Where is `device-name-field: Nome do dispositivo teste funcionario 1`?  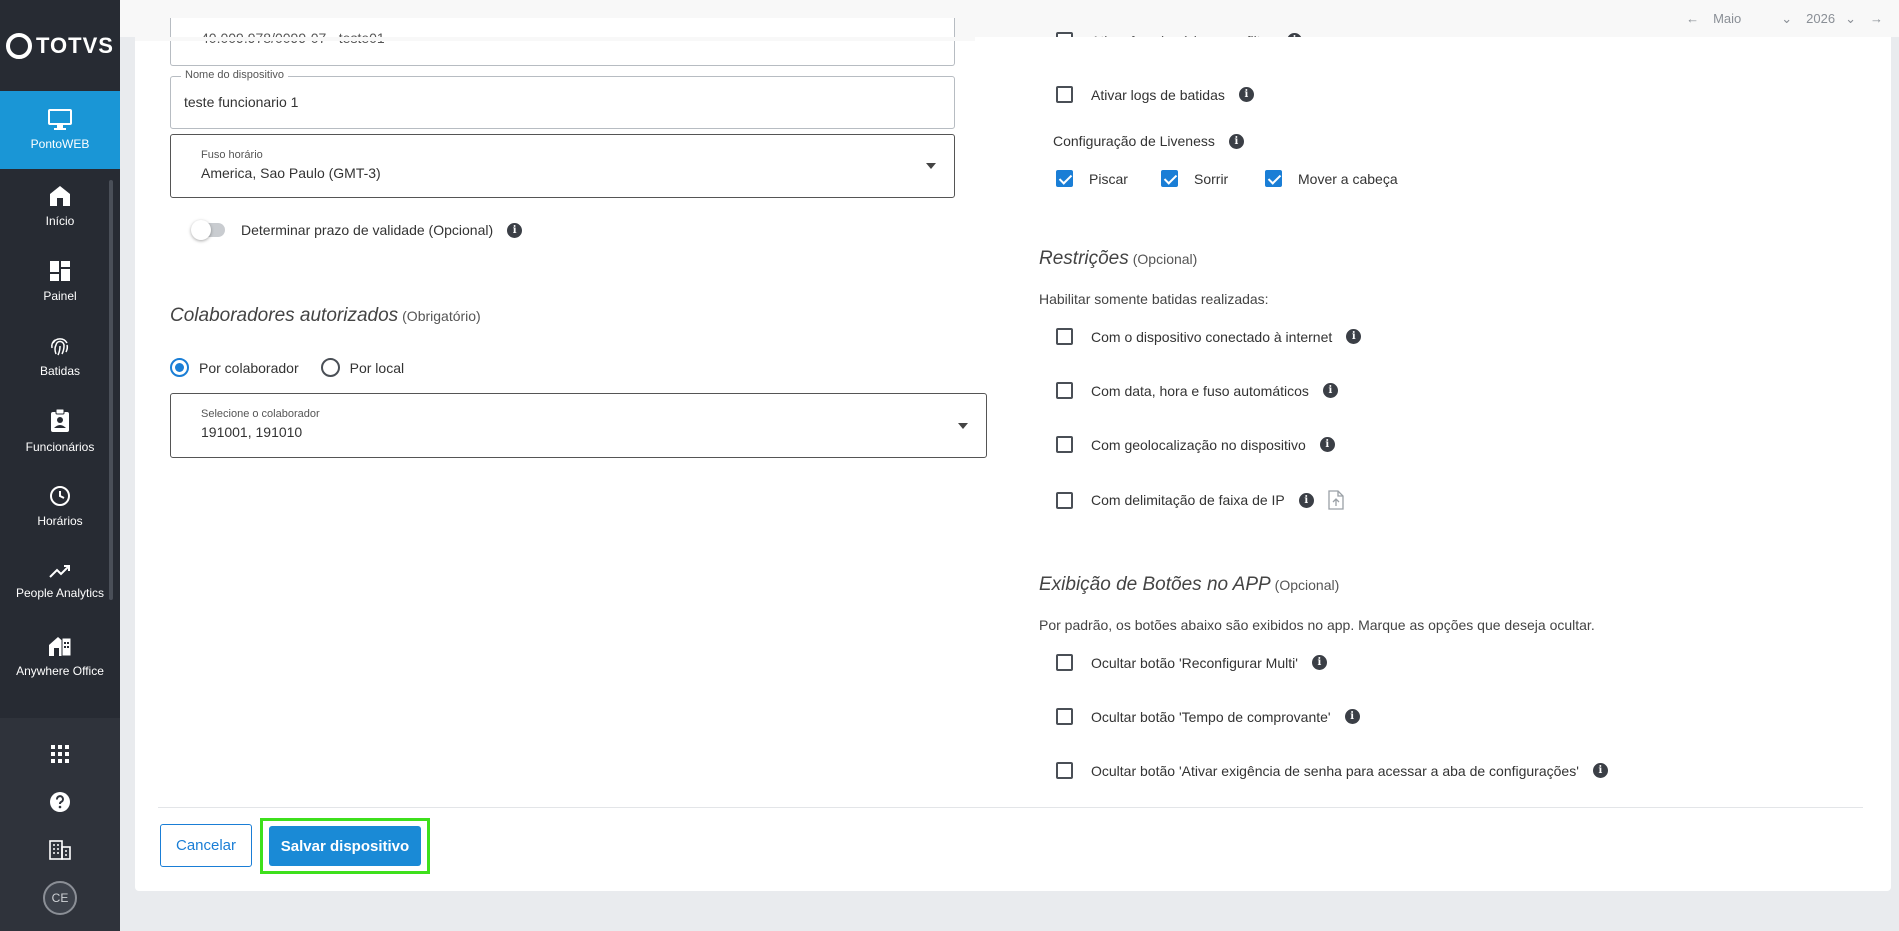
device-name-field: Nome do dispositivo teste funcionario 1 is located at coordinates (562, 99).